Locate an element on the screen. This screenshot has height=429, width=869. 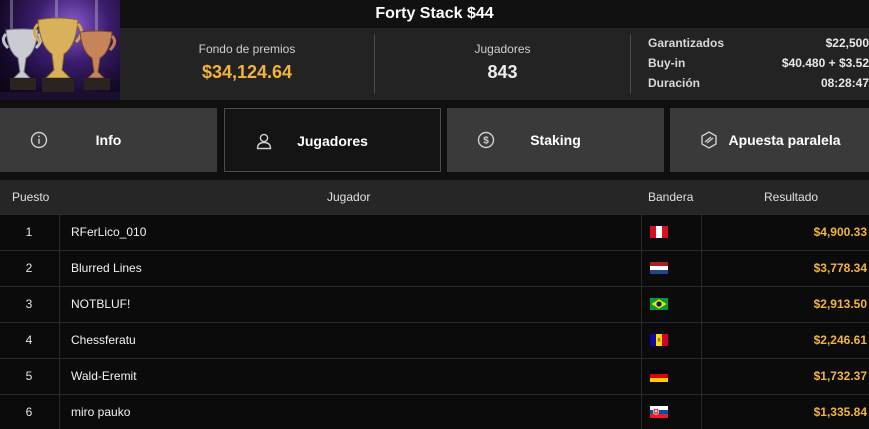
andorra-flag is located at coordinates (659, 340).